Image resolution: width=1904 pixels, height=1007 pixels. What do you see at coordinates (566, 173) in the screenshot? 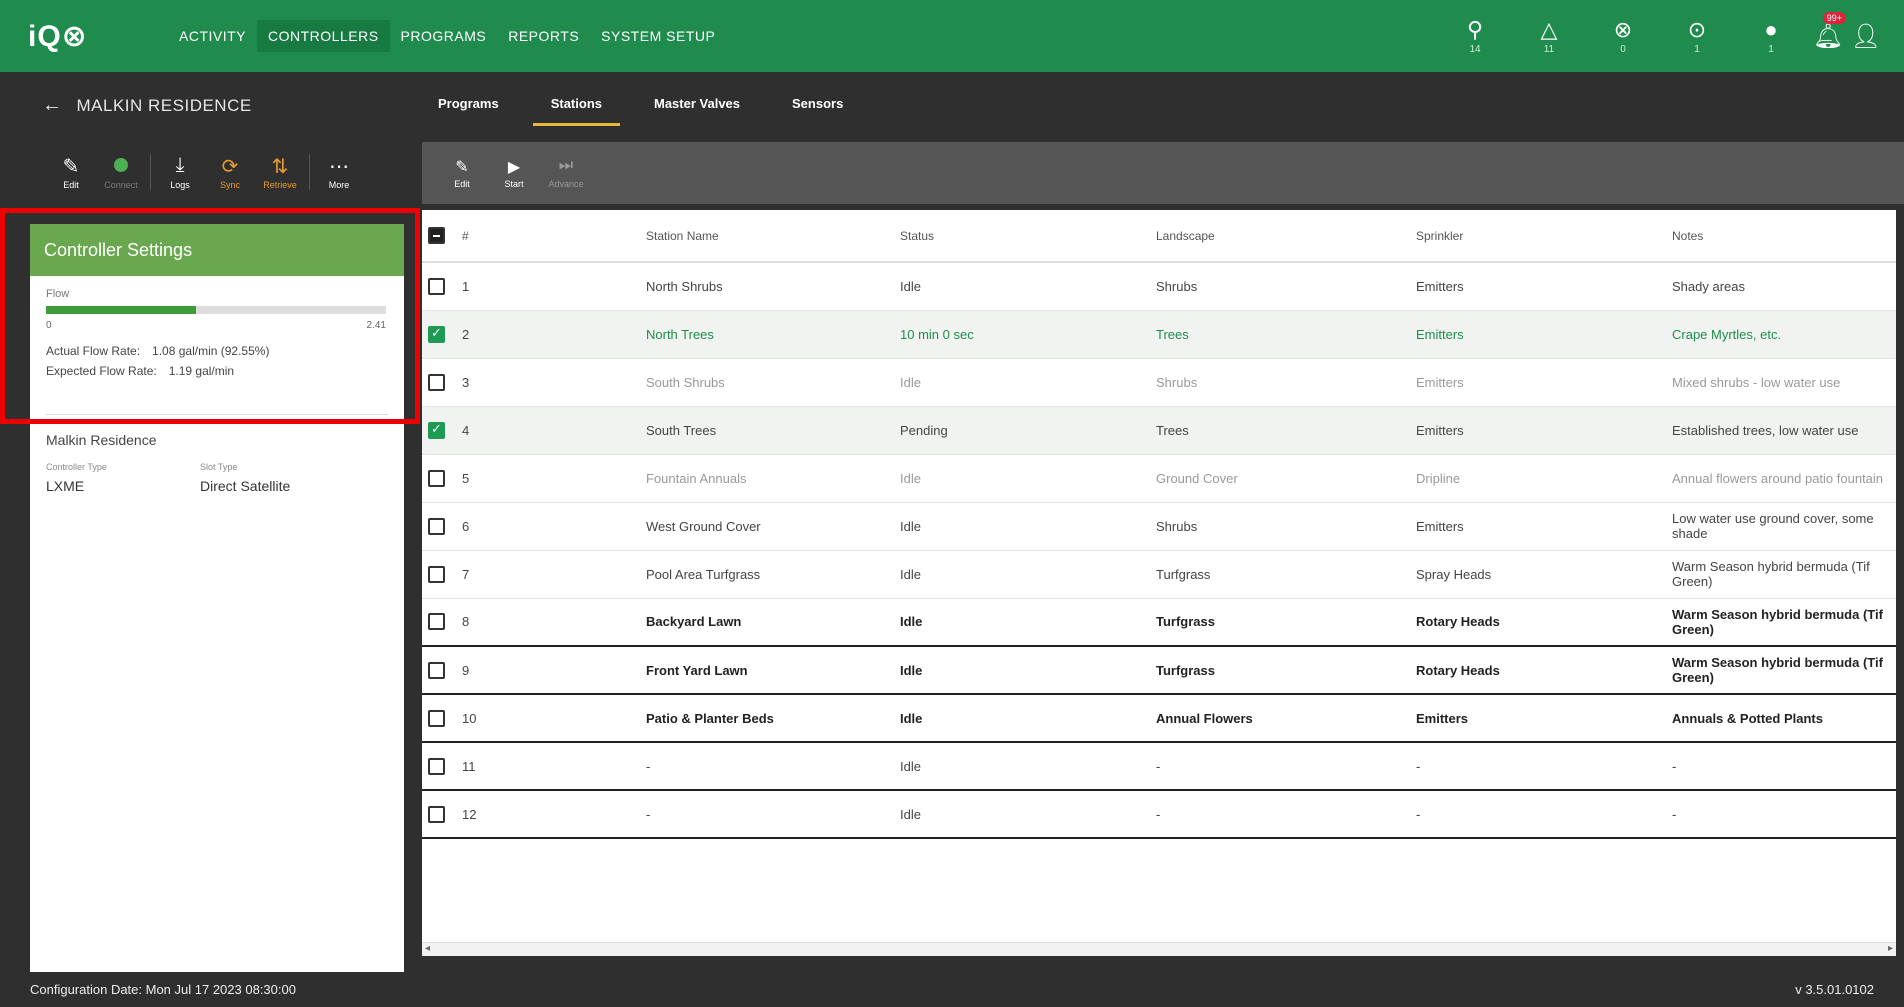
I see `station-advance-button: ⏭ Advance` at bounding box center [566, 173].